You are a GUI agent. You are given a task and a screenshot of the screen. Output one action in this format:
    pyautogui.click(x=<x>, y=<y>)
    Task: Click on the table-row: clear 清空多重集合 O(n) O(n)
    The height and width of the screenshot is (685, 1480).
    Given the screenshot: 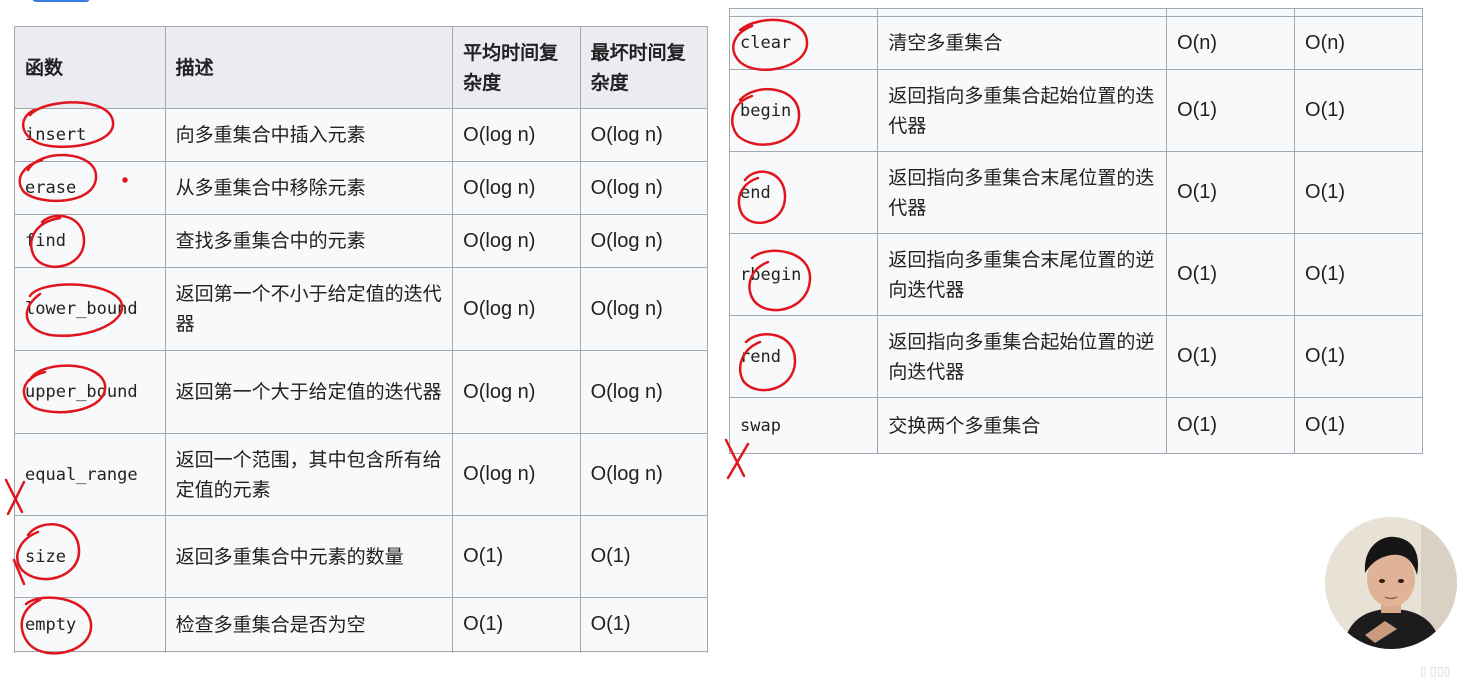 What is the action you would take?
    pyautogui.click(x=1075, y=43)
    